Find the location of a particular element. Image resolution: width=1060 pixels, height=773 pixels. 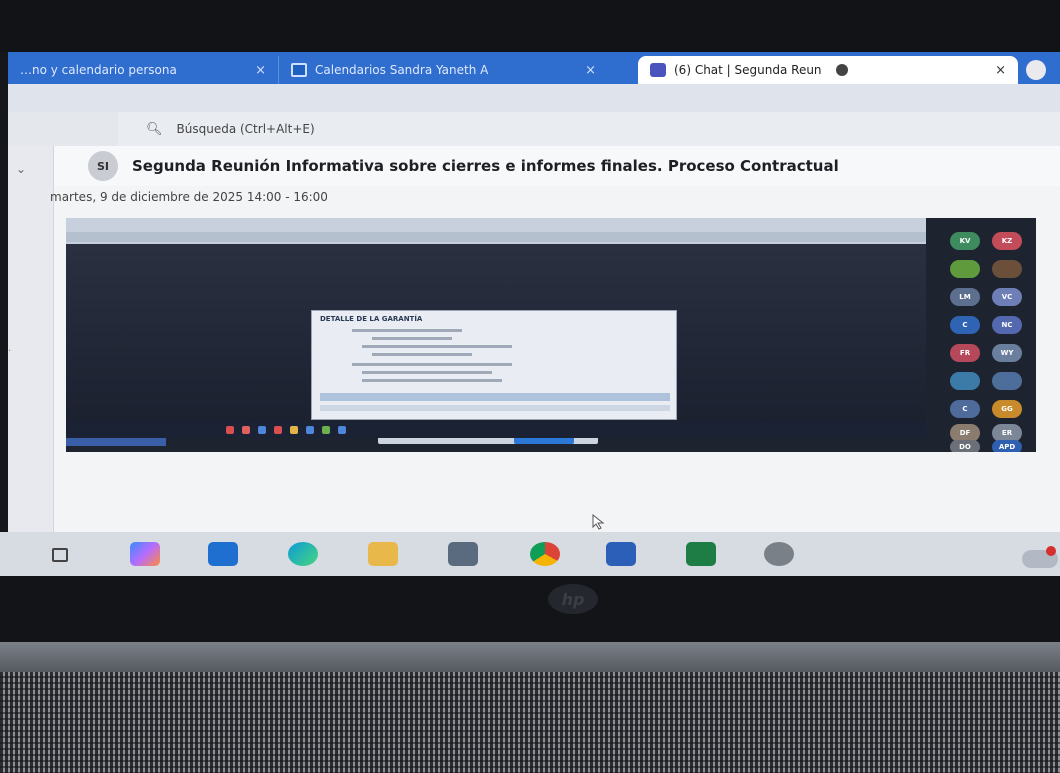

word-icon is located at coordinates (621, 554).